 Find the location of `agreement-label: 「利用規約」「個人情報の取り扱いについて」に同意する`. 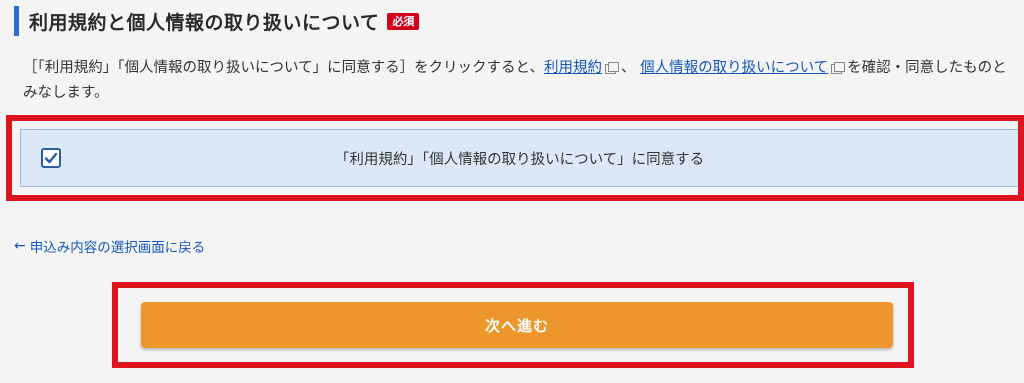

agreement-label: 「利用規約」「個人情報の取り扱いについて」に同意する is located at coordinates (519, 159).